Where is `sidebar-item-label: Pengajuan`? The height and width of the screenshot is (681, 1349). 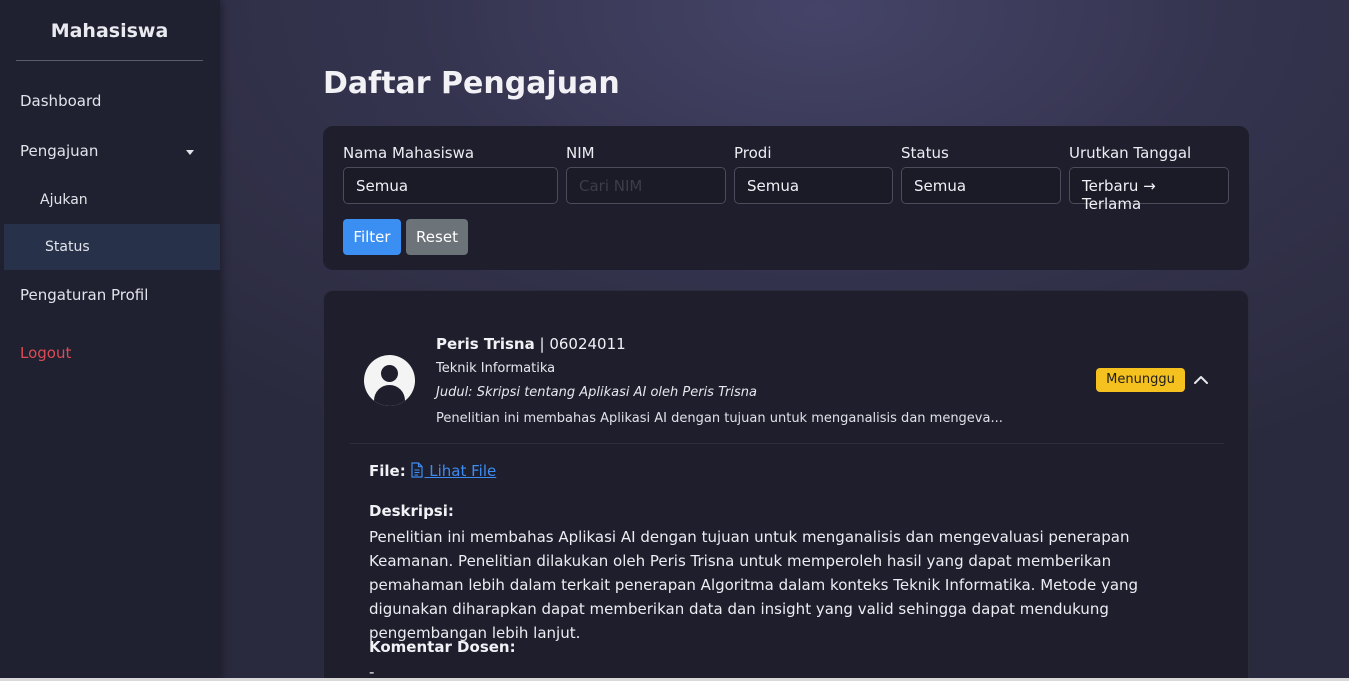 sidebar-item-label: Pengajuan is located at coordinates (59, 151).